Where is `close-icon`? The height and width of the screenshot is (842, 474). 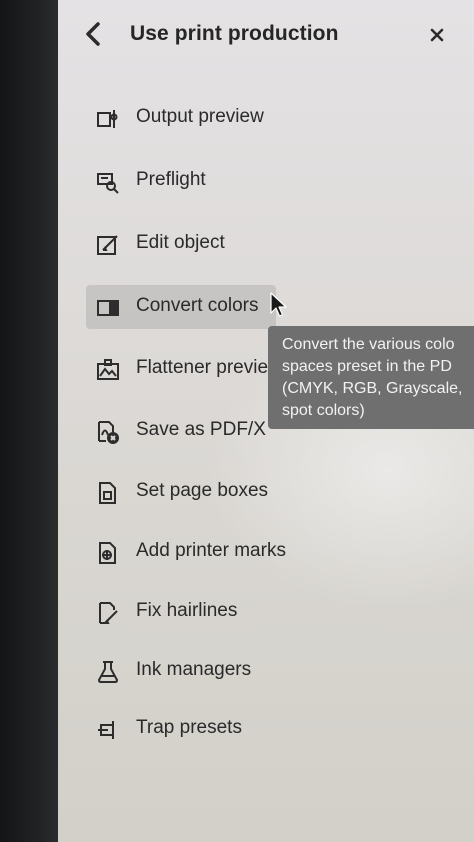
close-icon is located at coordinates (437, 35).